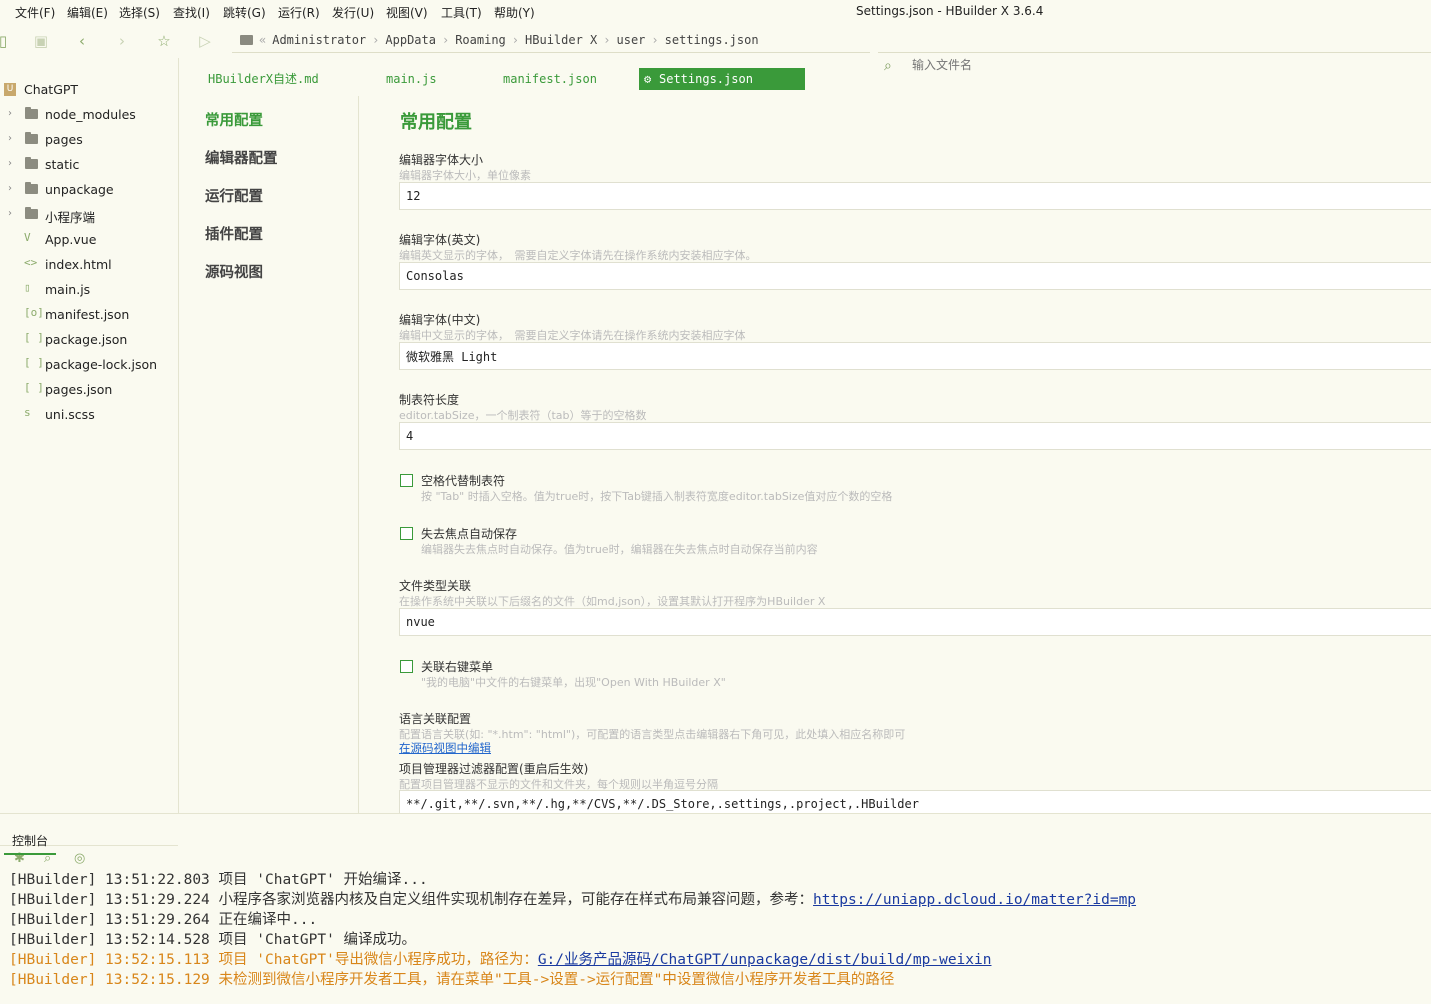  I want to click on tree-file: V App.vue, so click(89, 240).